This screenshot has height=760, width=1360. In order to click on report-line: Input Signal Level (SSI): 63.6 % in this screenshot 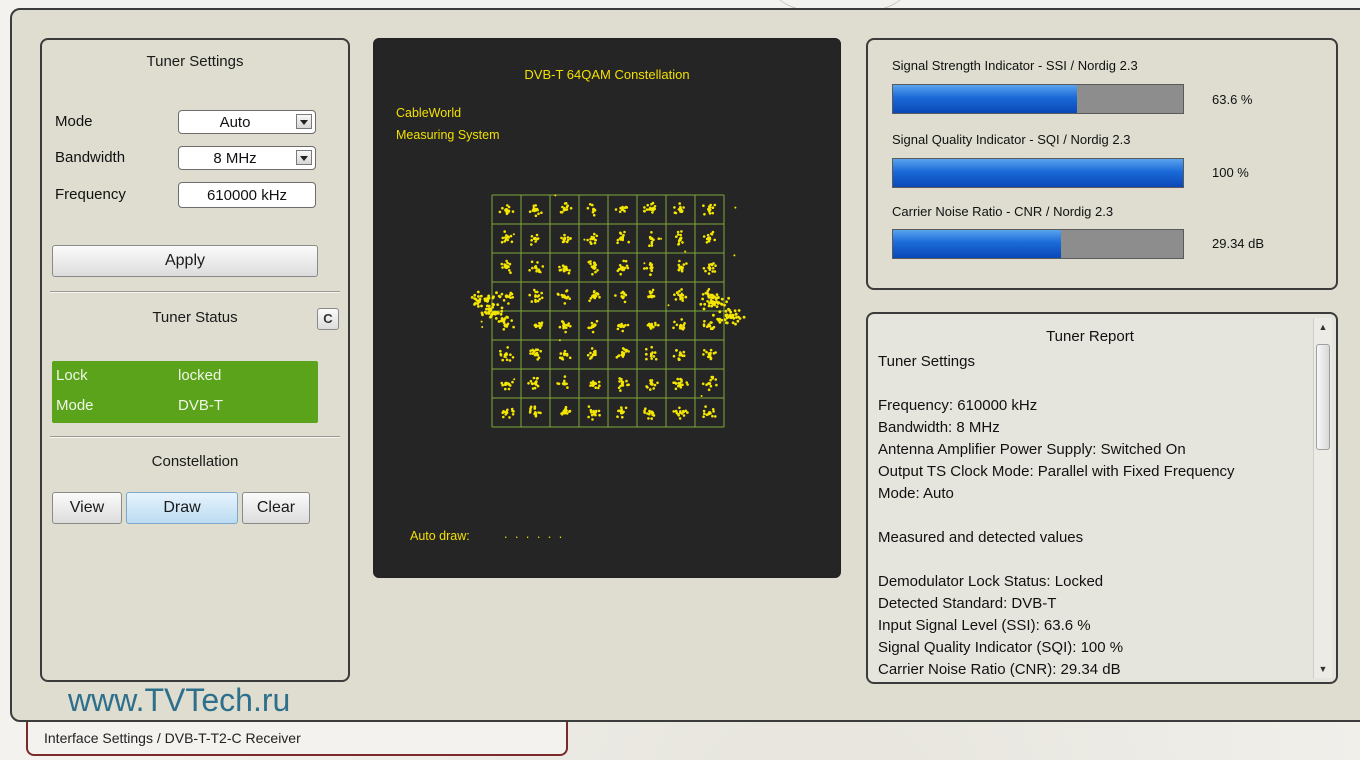, I will do `click(984, 625)`.